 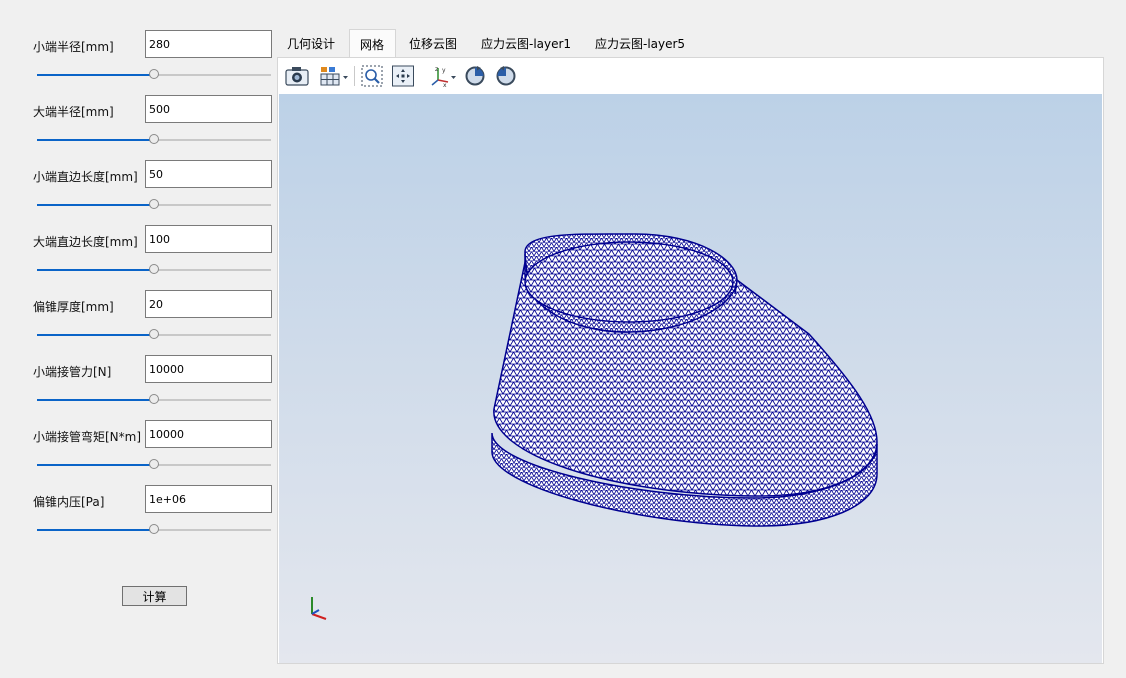 What do you see at coordinates (443, 76) in the screenshot?
I see `axes-view-icon: z y x` at bounding box center [443, 76].